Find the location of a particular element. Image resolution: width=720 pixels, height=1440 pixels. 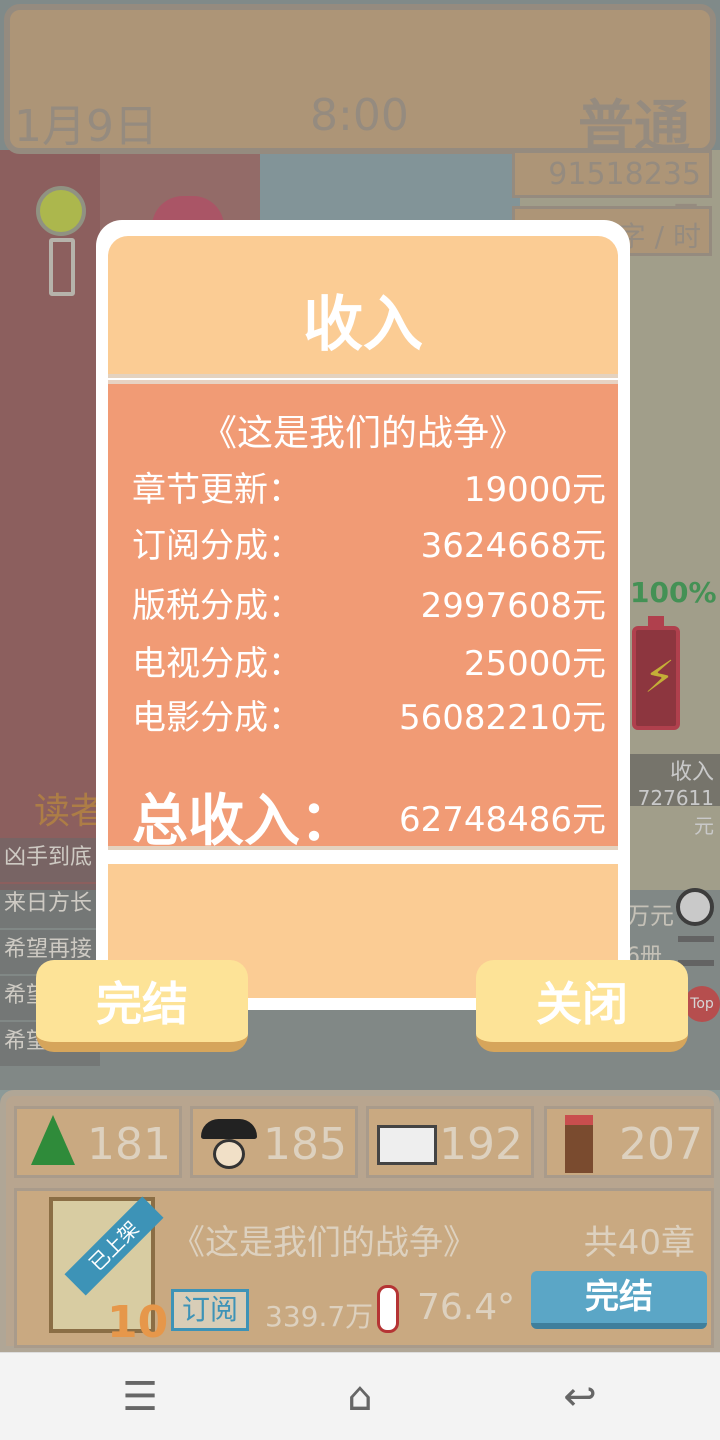

income-row-chapter: 章节更新： 19000元 is located at coordinates (369, 486).